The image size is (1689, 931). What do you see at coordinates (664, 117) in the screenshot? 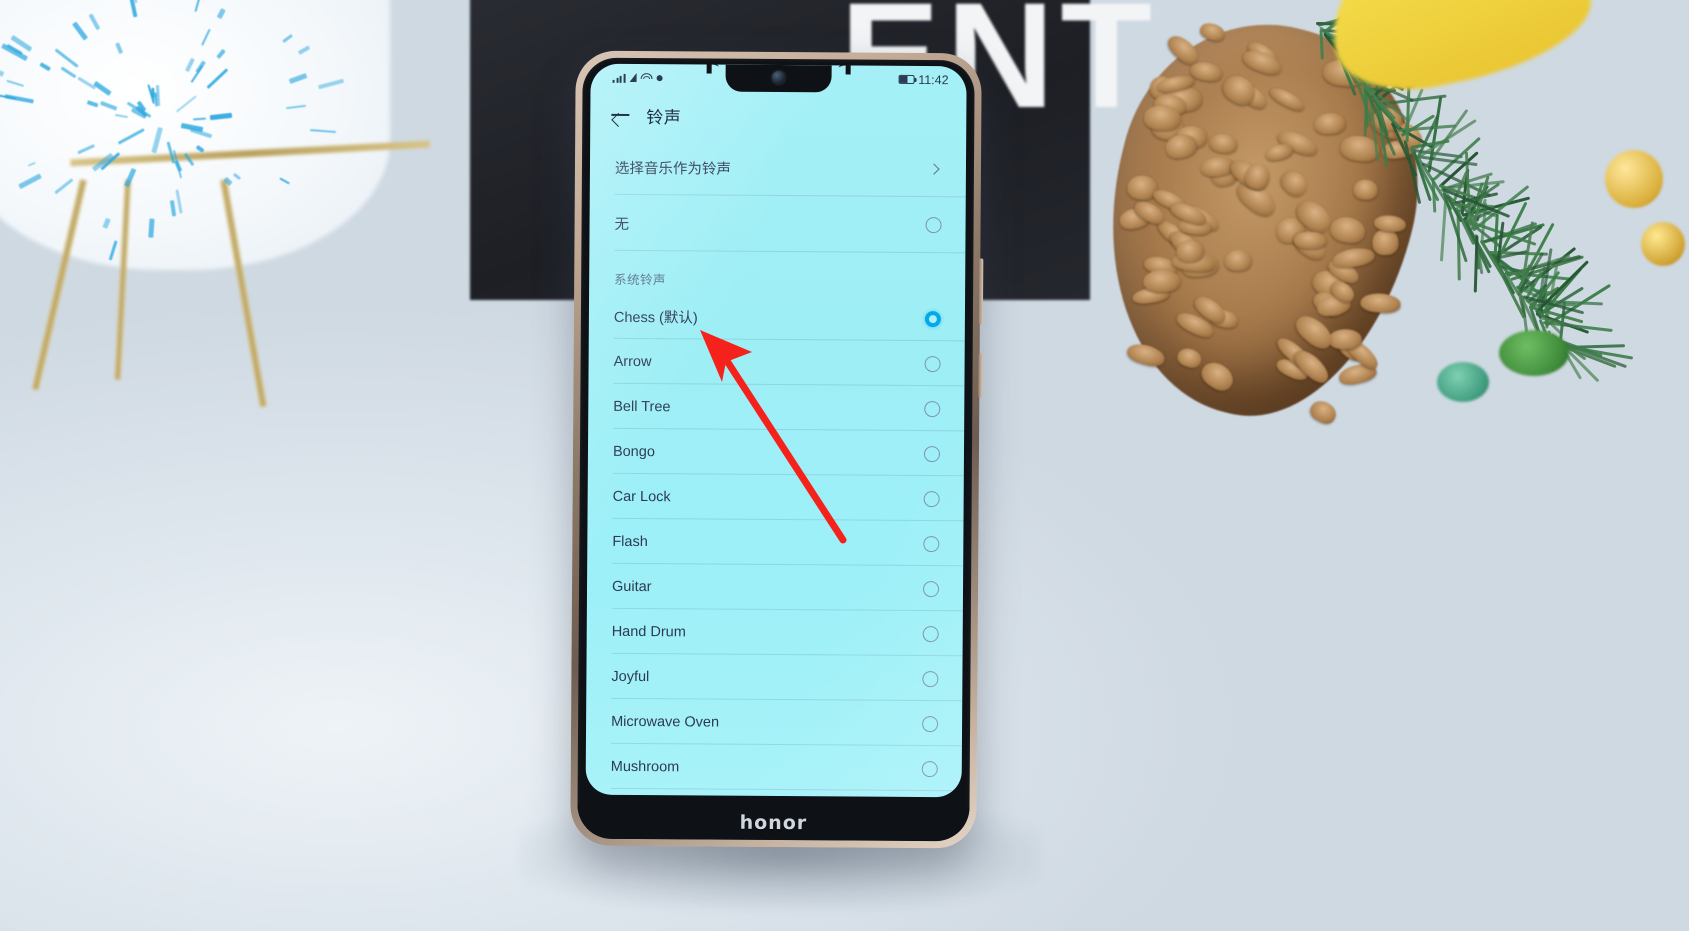
I see `page-title: 铃声` at bounding box center [664, 117].